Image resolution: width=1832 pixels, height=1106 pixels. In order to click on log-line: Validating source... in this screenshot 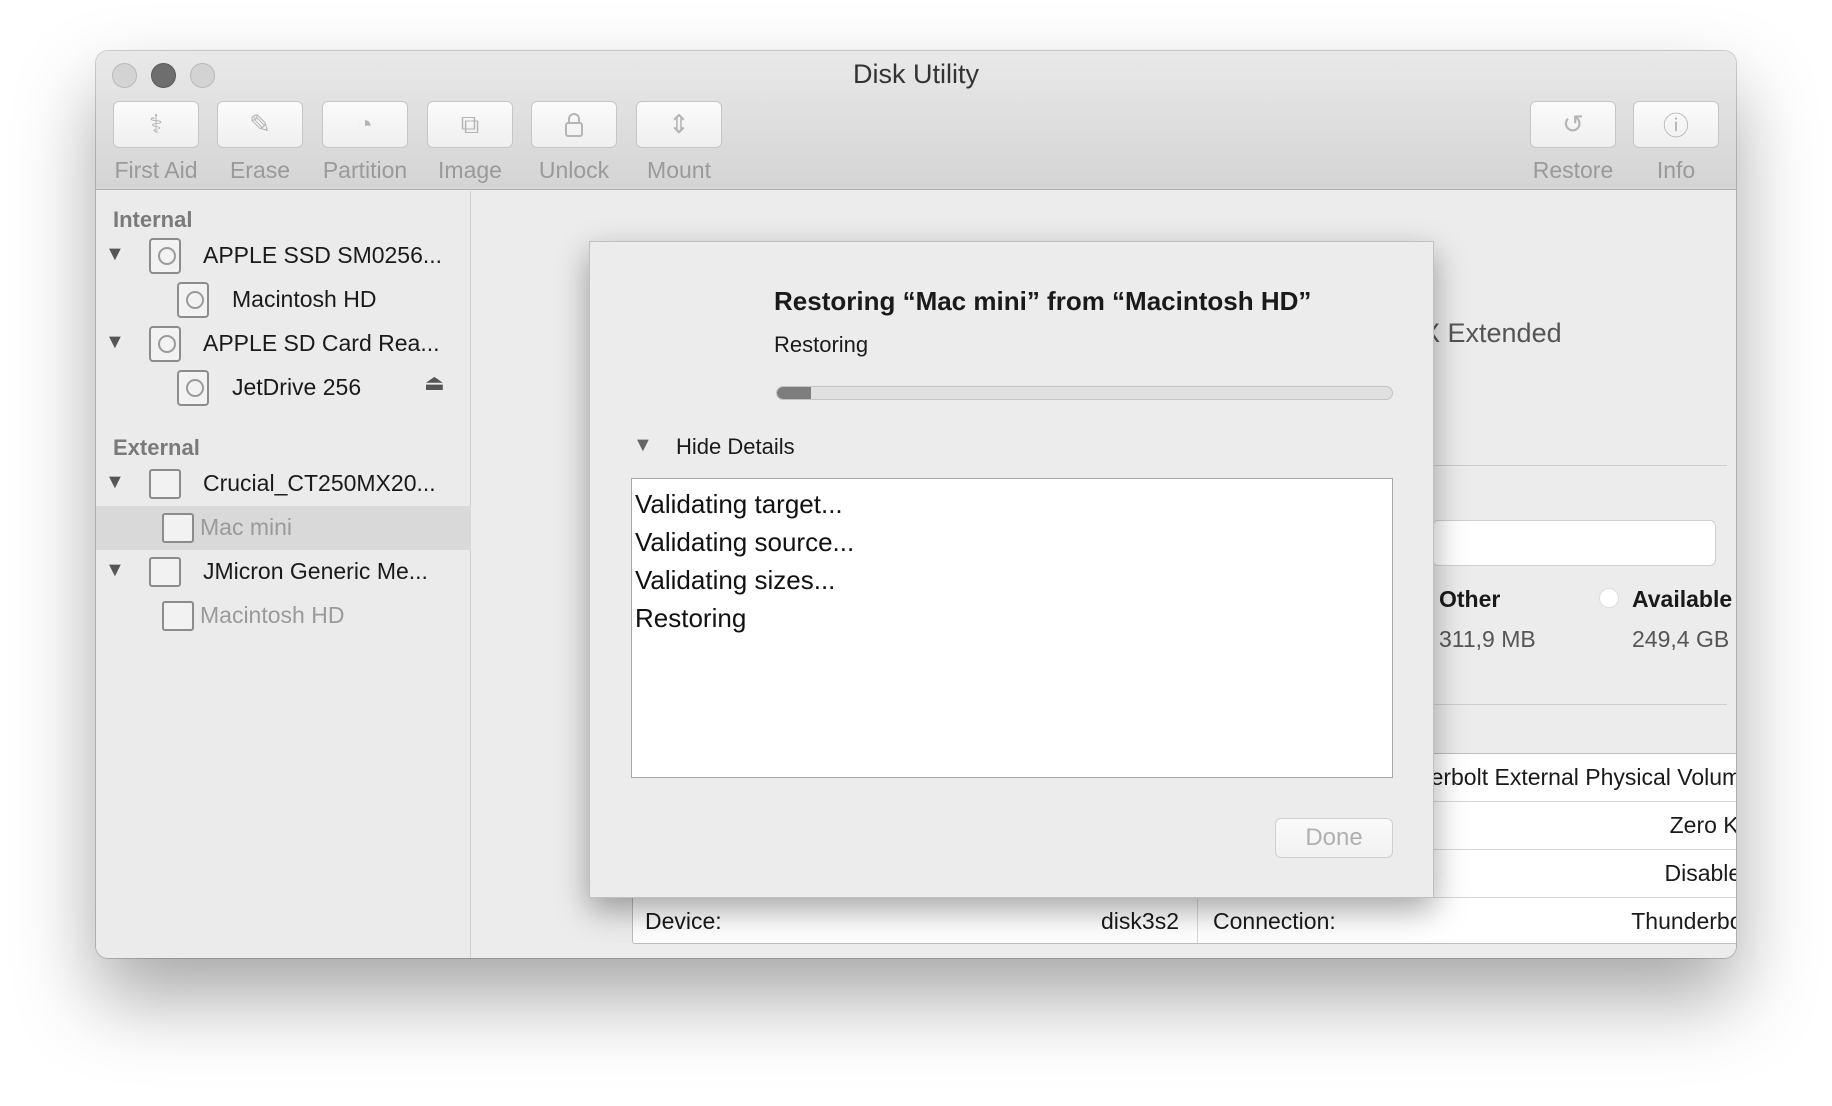, I will do `click(745, 542)`.